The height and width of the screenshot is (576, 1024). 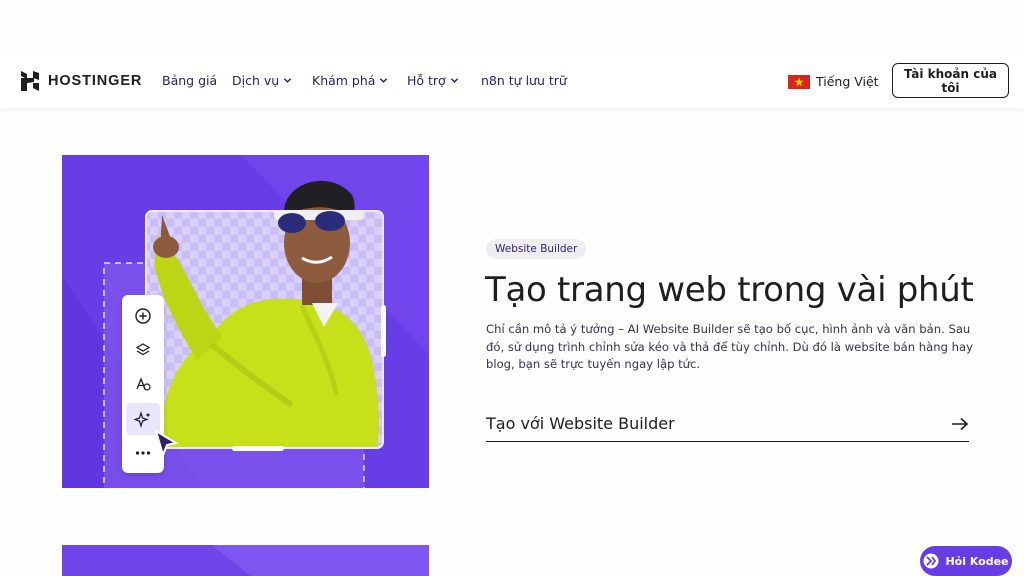 What do you see at coordinates (931, 561) in the screenshot?
I see `kodee-icon` at bounding box center [931, 561].